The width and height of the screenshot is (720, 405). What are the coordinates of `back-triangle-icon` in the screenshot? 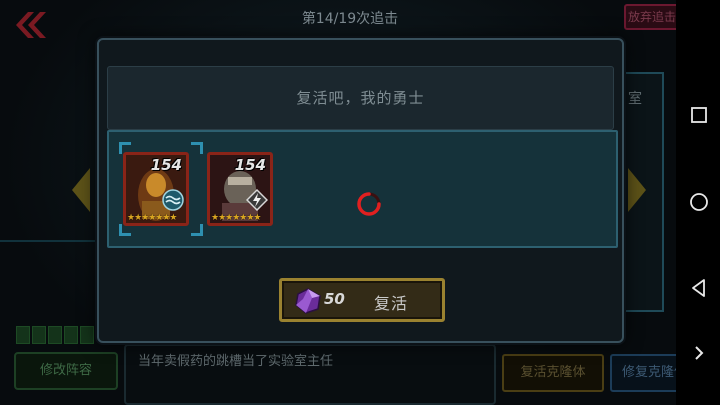 It's located at (699, 288).